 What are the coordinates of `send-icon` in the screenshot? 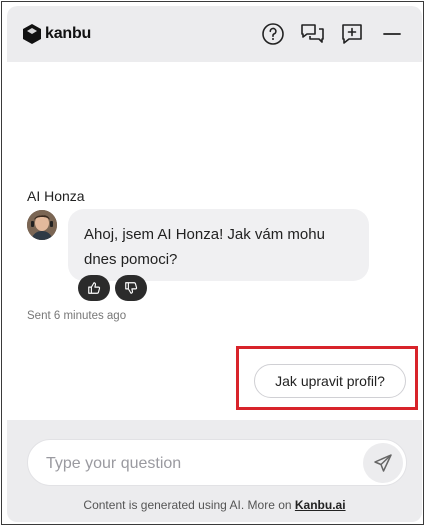 It's located at (383, 463).